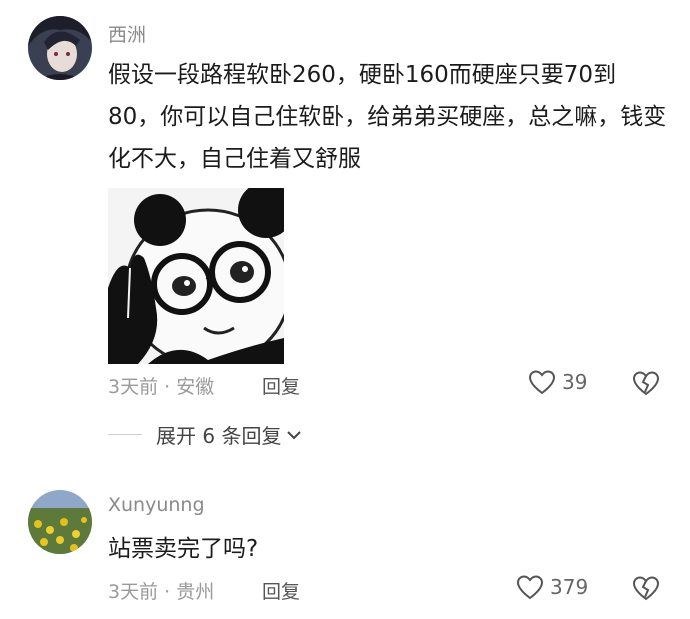 Image resolution: width=690 pixels, height=619 pixels. What do you see at coordinates (156, 505) in the screenshot?
I see `username: Xunyunng` at bounding box center [156, 505].